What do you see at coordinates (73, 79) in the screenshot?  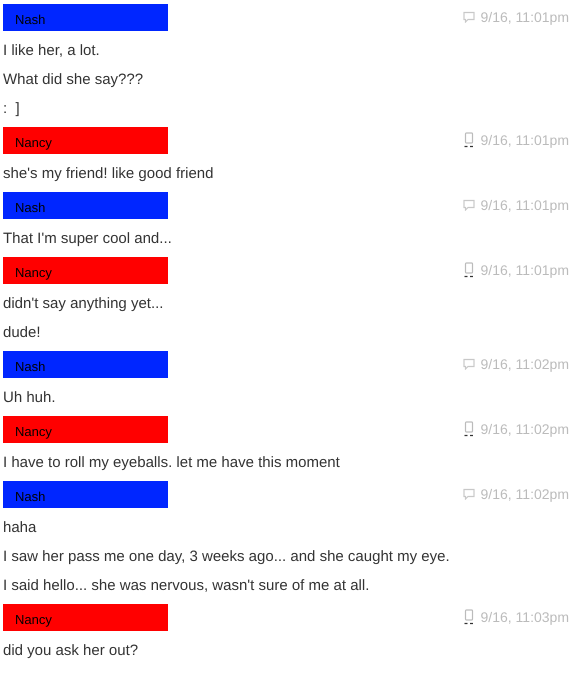 I see `message-text: What did she say???` at bounding box center [73, 79].